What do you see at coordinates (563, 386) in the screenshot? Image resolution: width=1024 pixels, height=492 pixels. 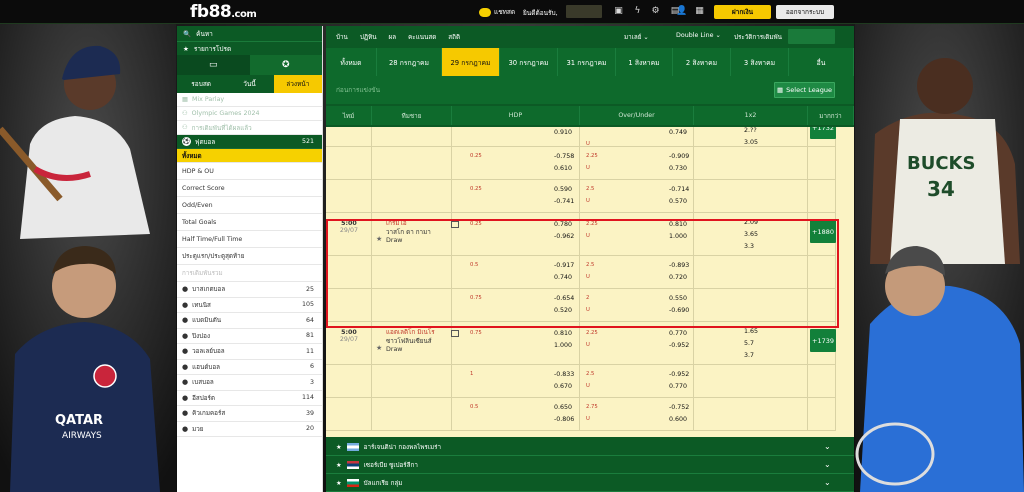 I see `hdp-away-odds: 0.670` at bounding box center [563, 386].